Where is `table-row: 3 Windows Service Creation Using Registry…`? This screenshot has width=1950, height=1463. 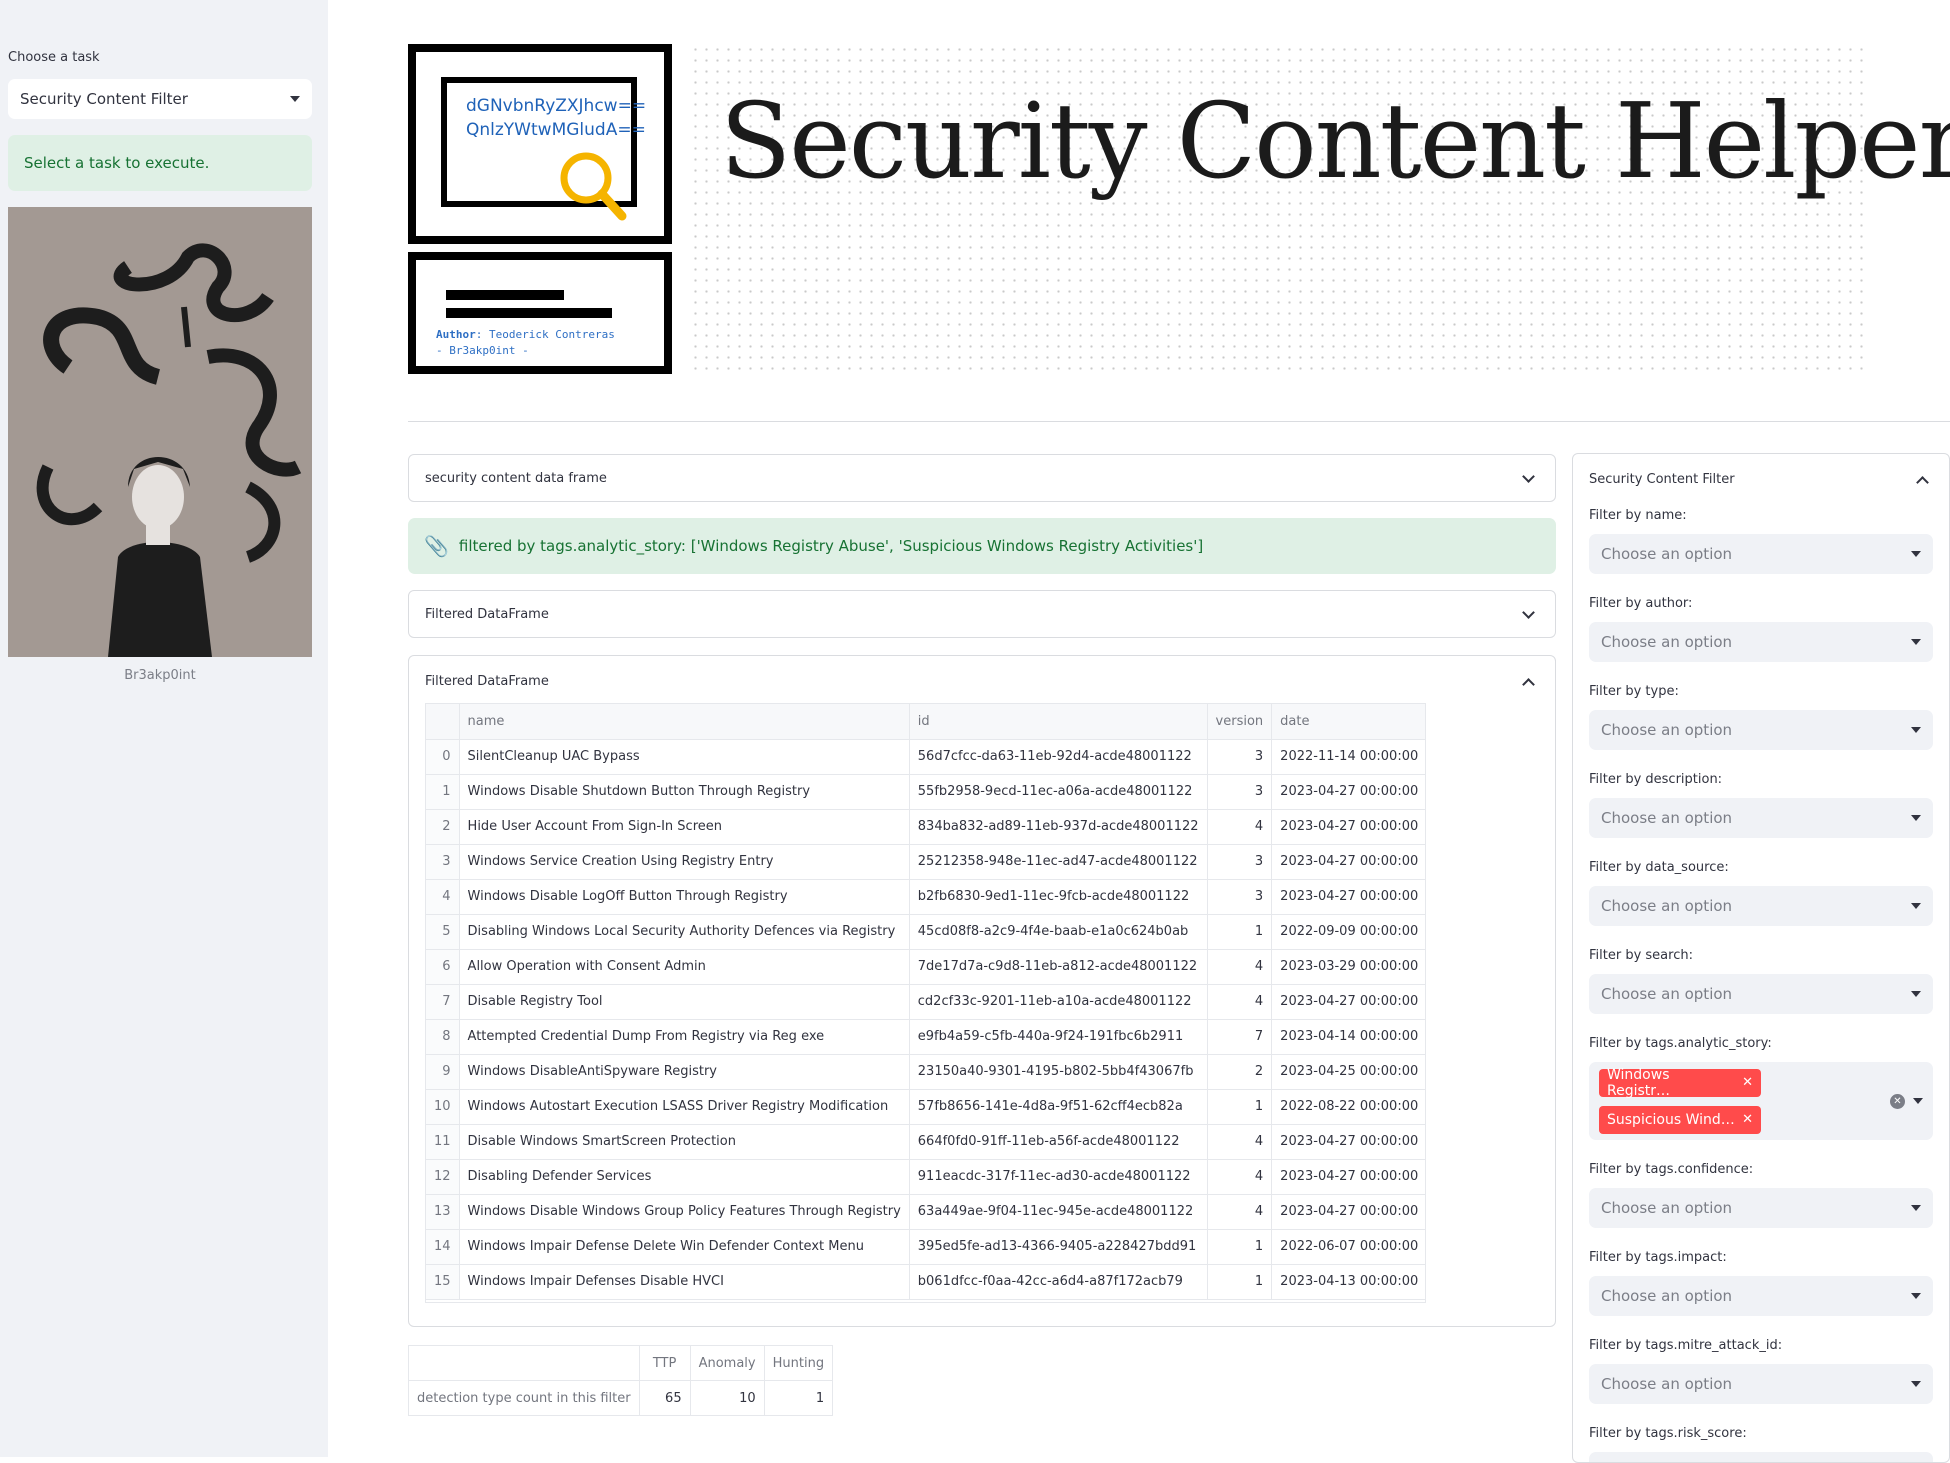
table-row: 3 Windows Service Creation Using Registry… is located at coordinates (925, 862).